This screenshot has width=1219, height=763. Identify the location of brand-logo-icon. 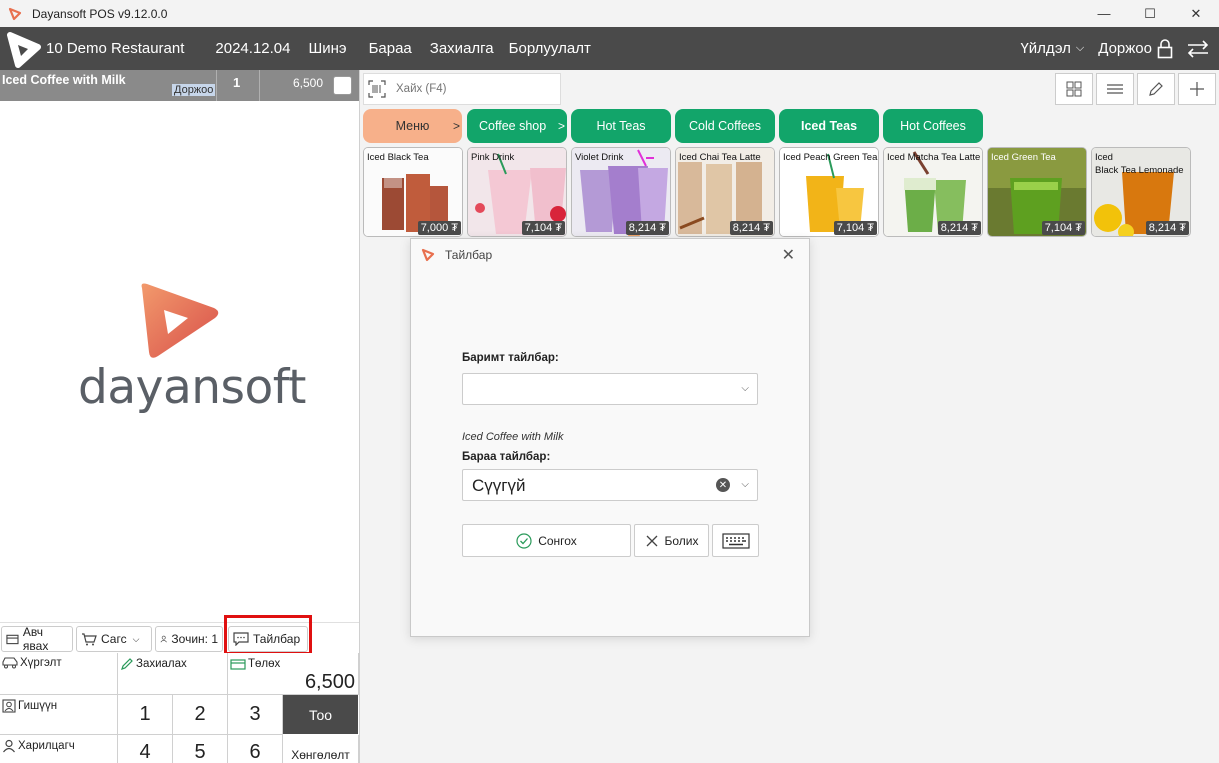
(24, 49).